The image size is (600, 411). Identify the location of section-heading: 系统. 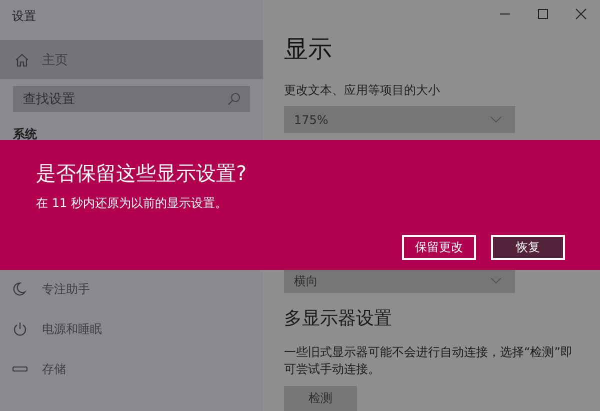
(25, 134).